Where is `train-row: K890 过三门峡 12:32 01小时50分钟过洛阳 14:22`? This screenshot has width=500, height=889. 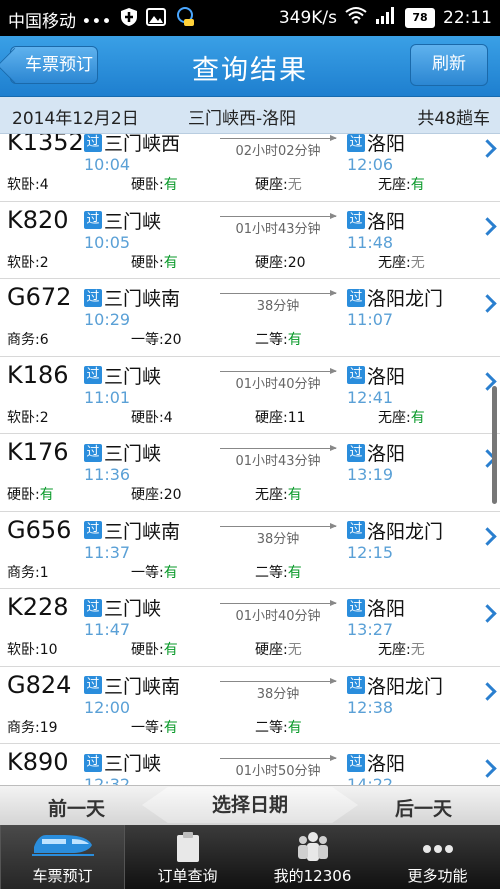
train-row: K890 过三门峡 12:32 01小时50分钟过洛阳 14:22 is located at coordinates (250, 764).